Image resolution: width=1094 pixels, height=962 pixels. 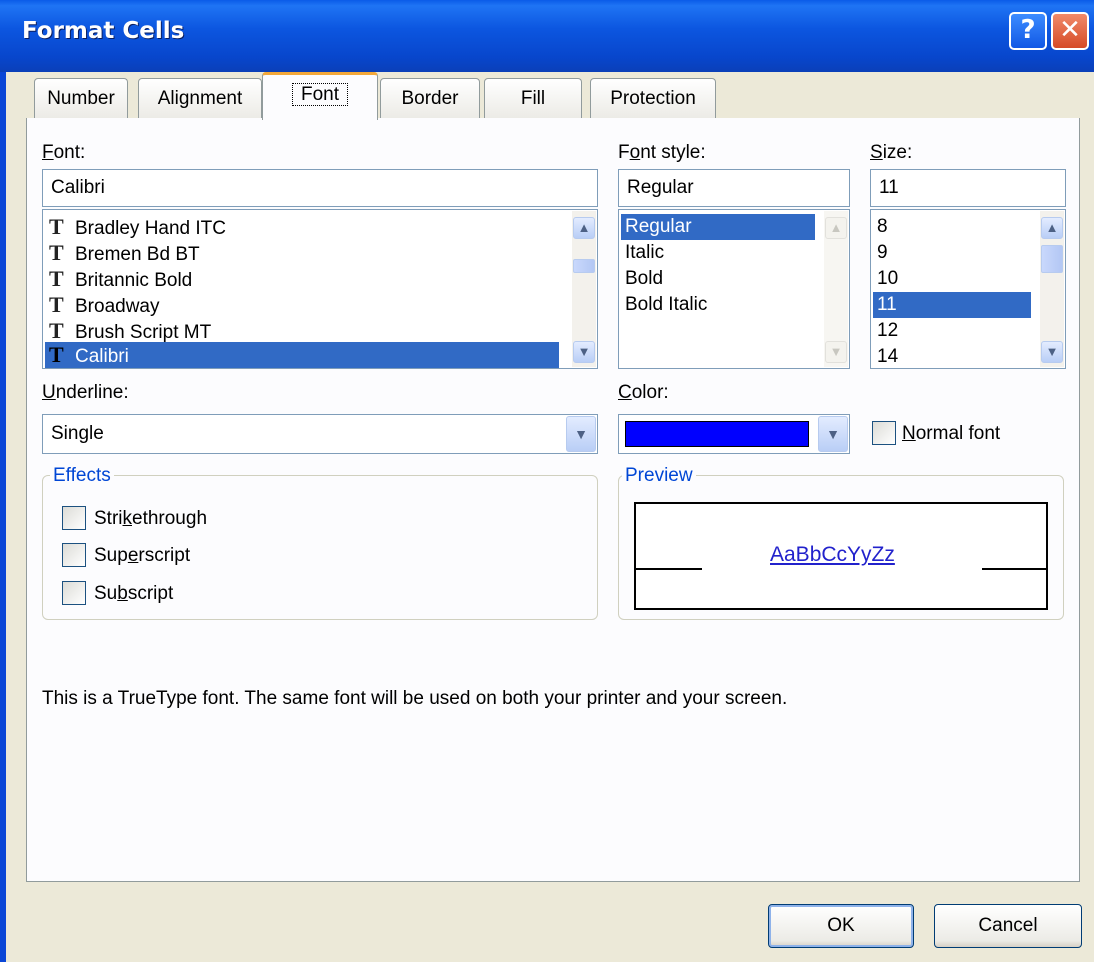 I want to click on close-icon: ✕, so click(x=1070, y=30).